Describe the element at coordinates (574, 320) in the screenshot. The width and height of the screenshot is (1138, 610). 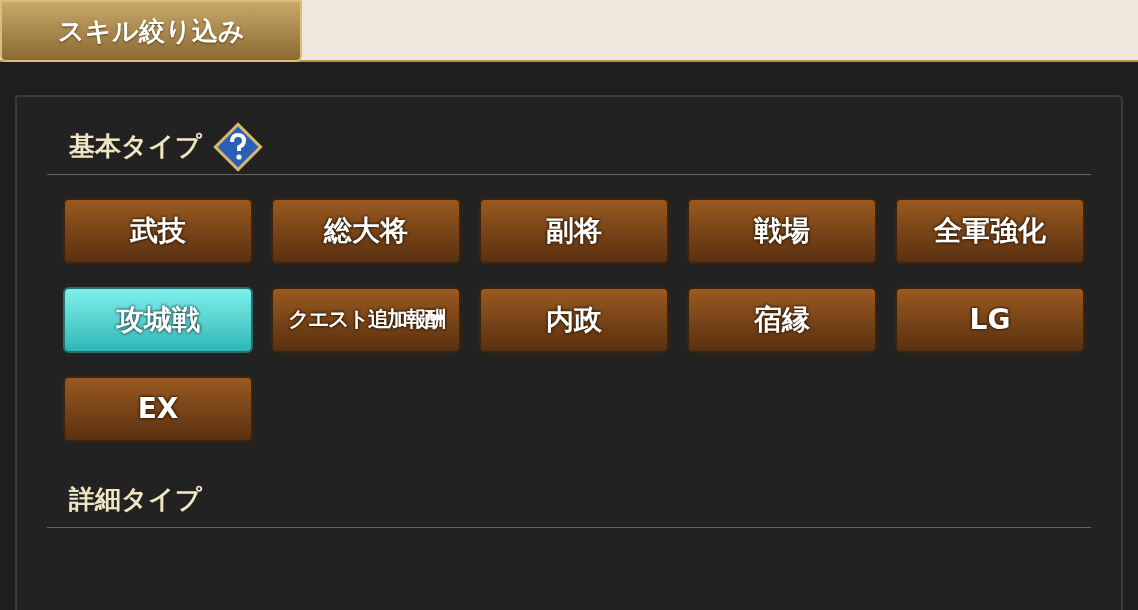
I see `filter-button: 内政` at that location.